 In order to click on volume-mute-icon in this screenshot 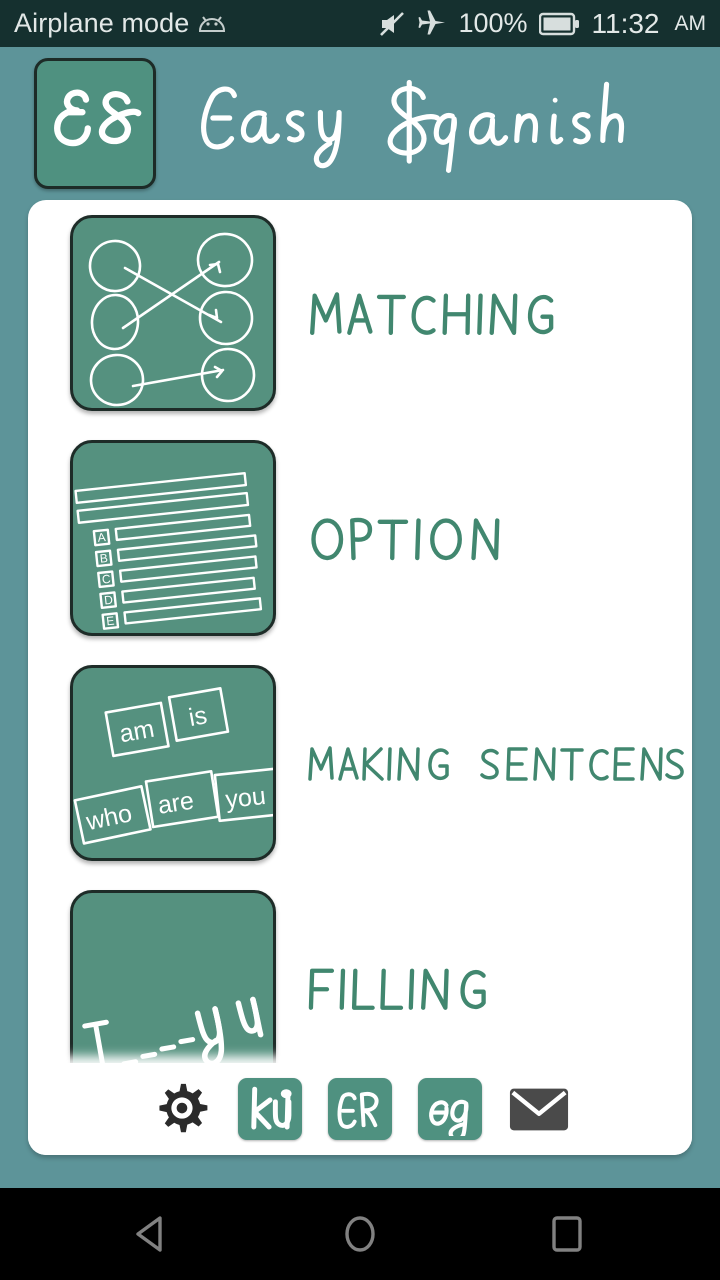, I will do `click(392, 24)`.